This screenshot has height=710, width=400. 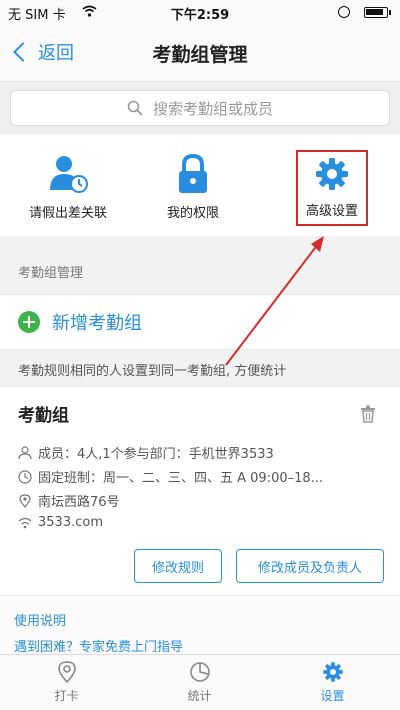 I want to click on advanced-settings-button: 高级设置, so click(x=332, y=188).